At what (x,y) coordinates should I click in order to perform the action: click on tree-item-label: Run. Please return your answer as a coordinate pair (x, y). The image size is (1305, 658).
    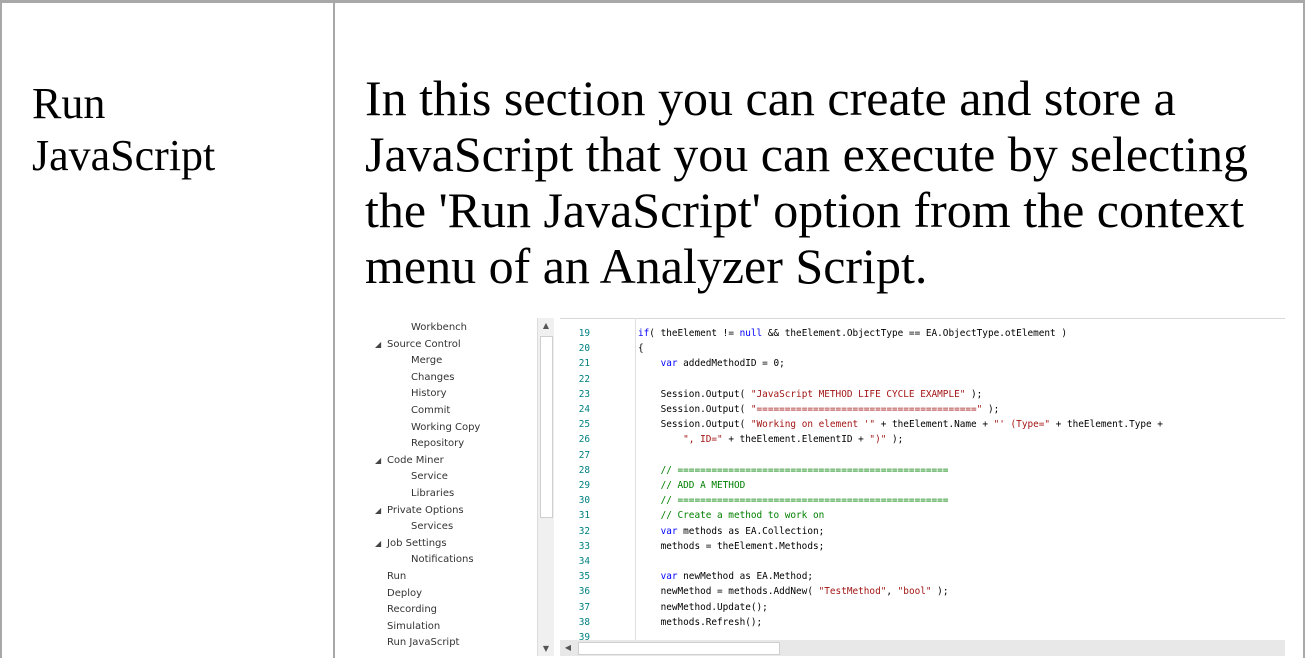
    Looking at the image, I should click on (397, 576).